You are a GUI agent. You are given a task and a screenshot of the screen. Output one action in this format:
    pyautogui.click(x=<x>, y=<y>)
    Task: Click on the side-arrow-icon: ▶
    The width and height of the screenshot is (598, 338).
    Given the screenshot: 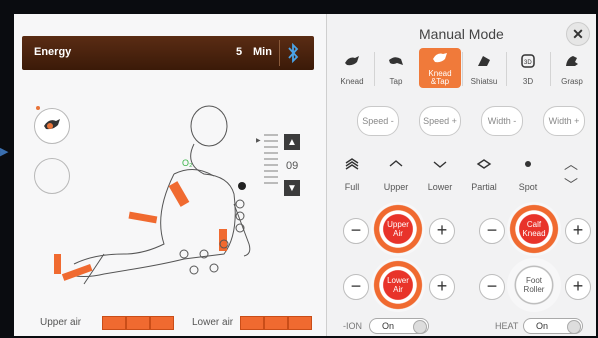 What is the action you would take?
    pyautogui.click(x=4, y=152)
    